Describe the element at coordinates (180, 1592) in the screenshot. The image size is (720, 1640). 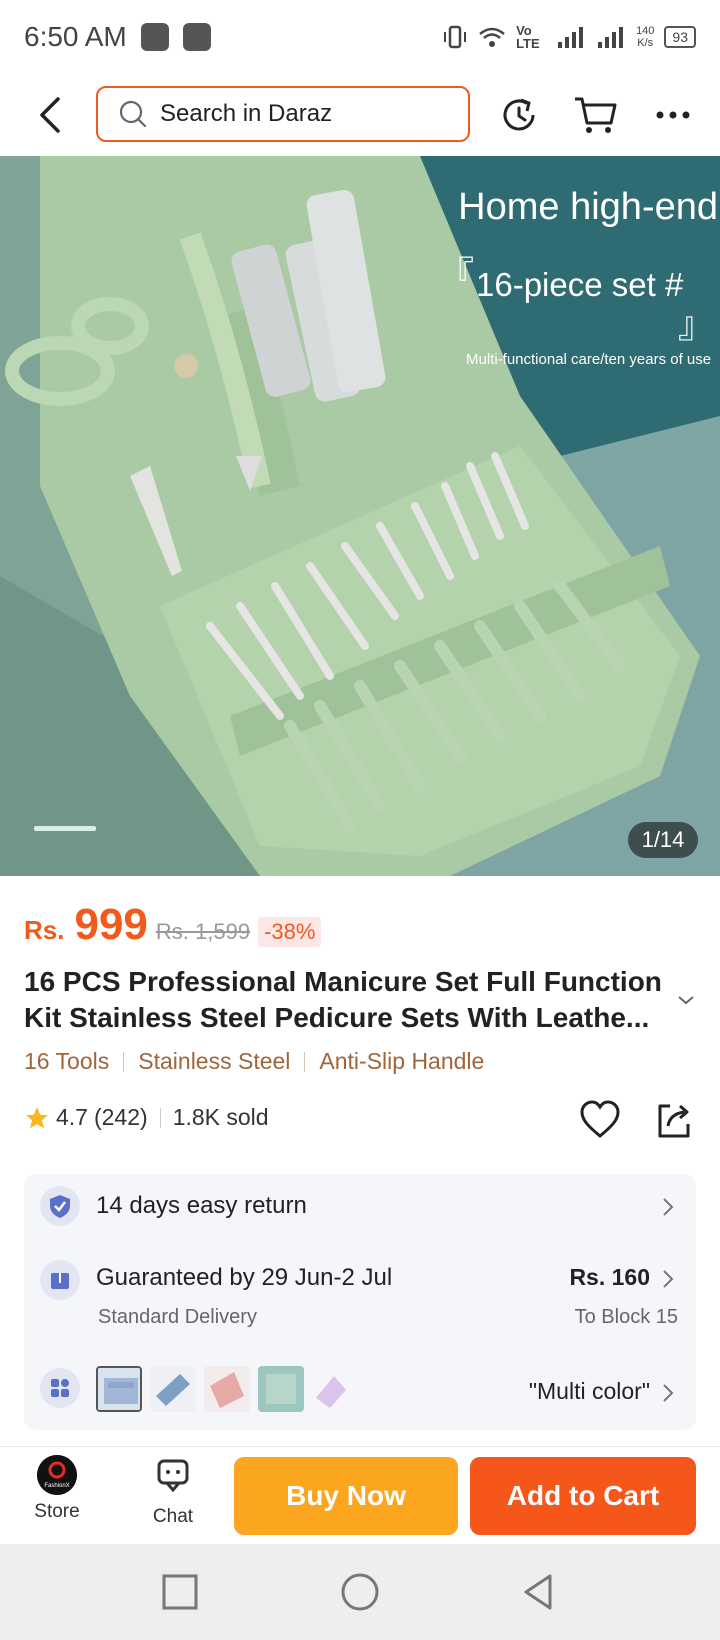
I see `recent-apps-icon` at that location.